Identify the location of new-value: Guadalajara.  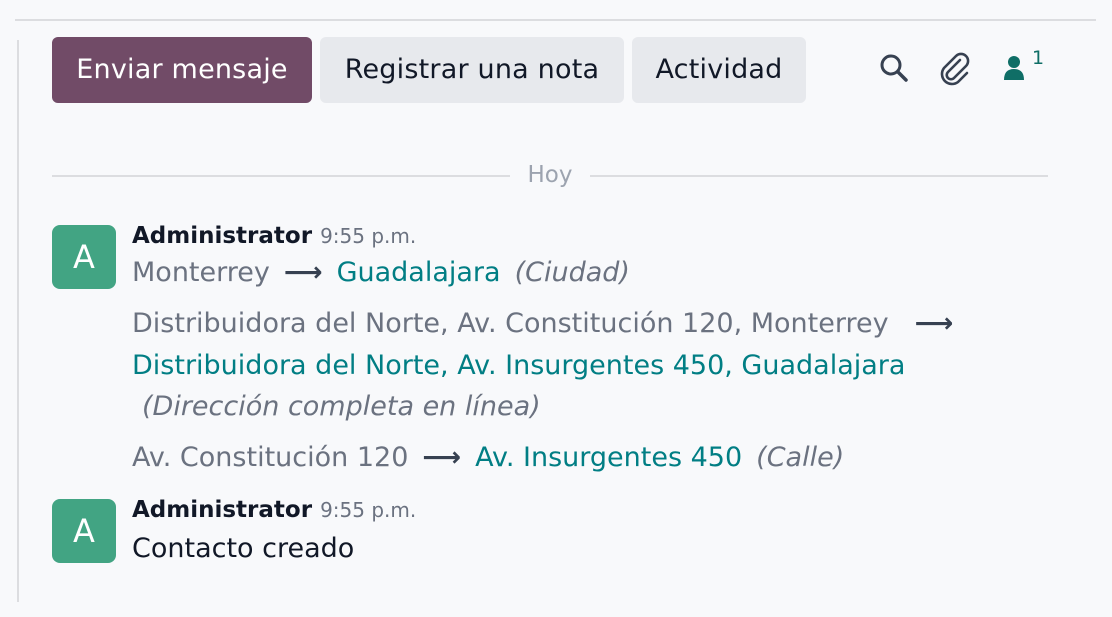
(418, 272).